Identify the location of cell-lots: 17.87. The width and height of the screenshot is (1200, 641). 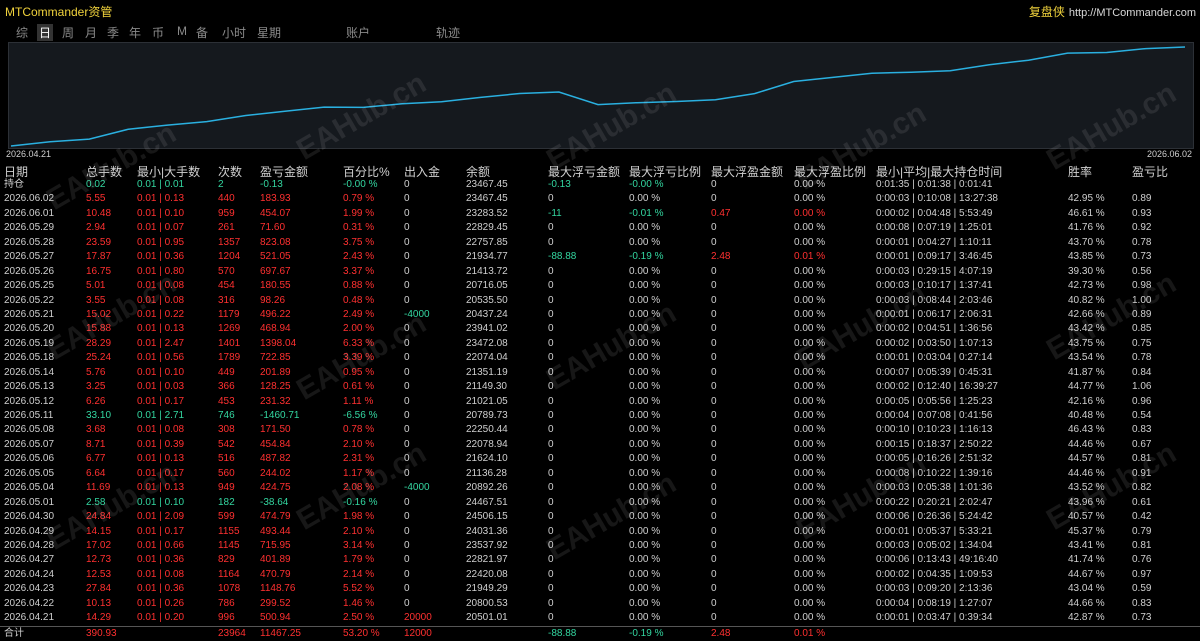
(99, 257).